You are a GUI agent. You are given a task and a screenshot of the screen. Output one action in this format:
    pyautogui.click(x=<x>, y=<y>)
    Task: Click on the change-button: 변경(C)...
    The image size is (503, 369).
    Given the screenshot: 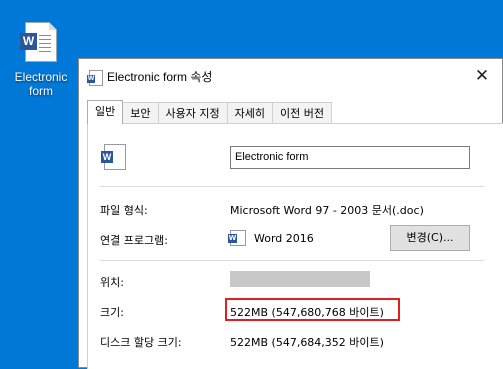 What is the action you would take?
    pyautogui.click(x=430, y=238)
    